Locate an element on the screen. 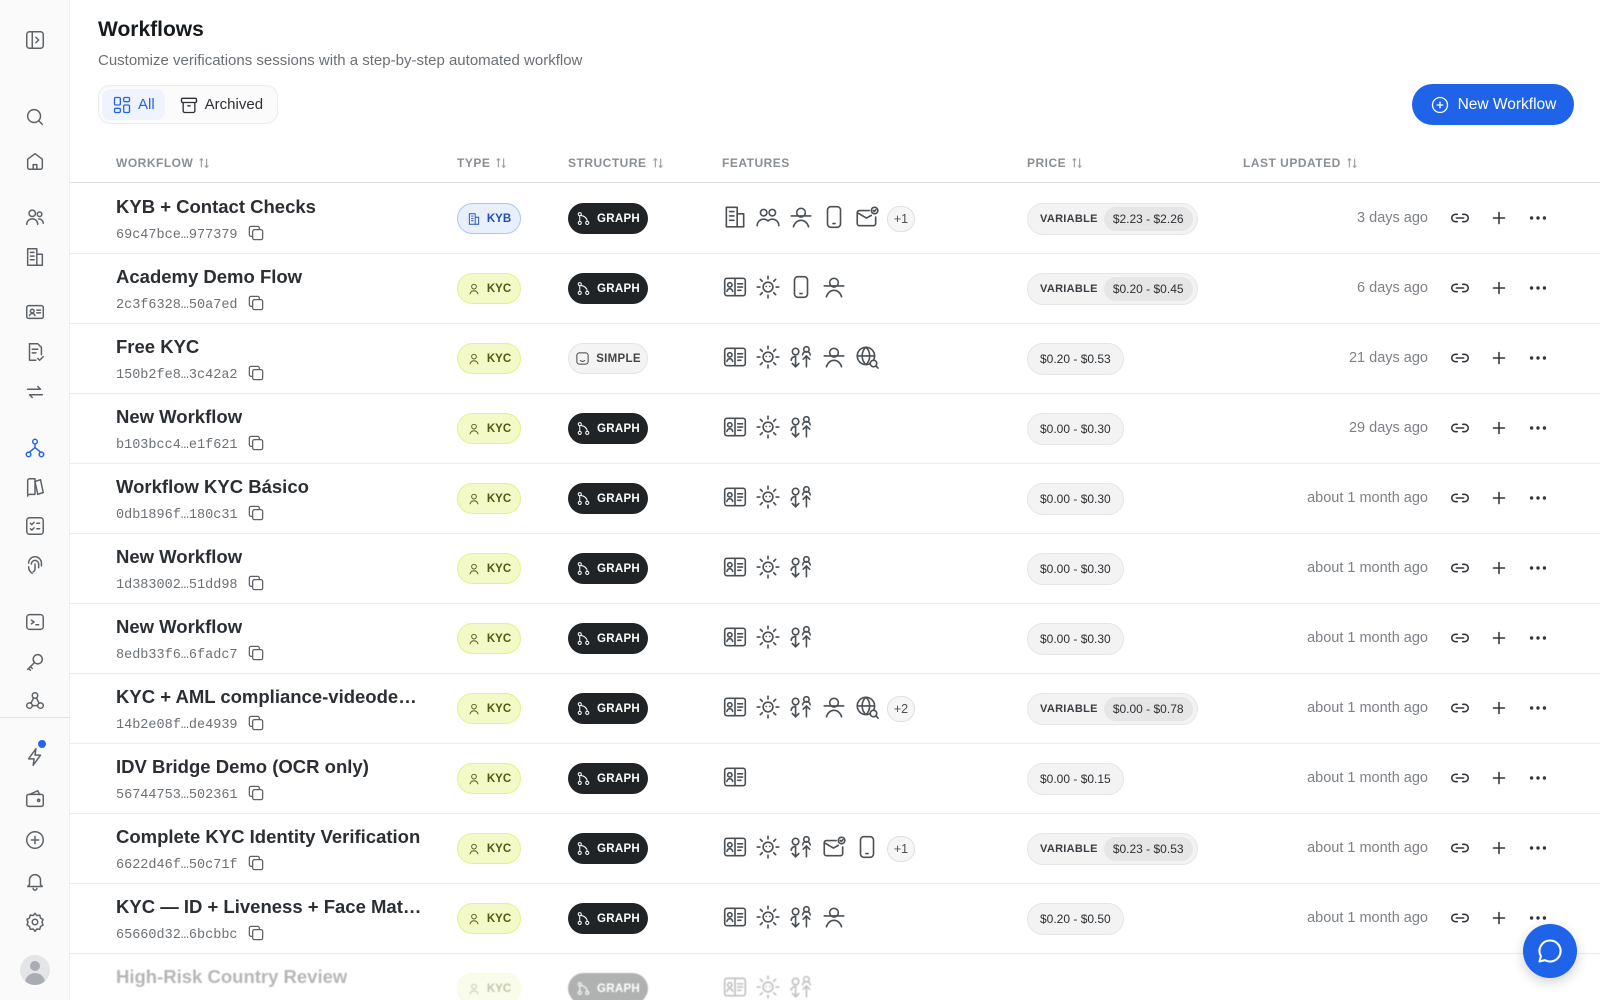 Image resolution: width=1600 pixels, height=1000 pixels. workflow-name: Workflow KYC Básico is located at coordinates (212, 487).